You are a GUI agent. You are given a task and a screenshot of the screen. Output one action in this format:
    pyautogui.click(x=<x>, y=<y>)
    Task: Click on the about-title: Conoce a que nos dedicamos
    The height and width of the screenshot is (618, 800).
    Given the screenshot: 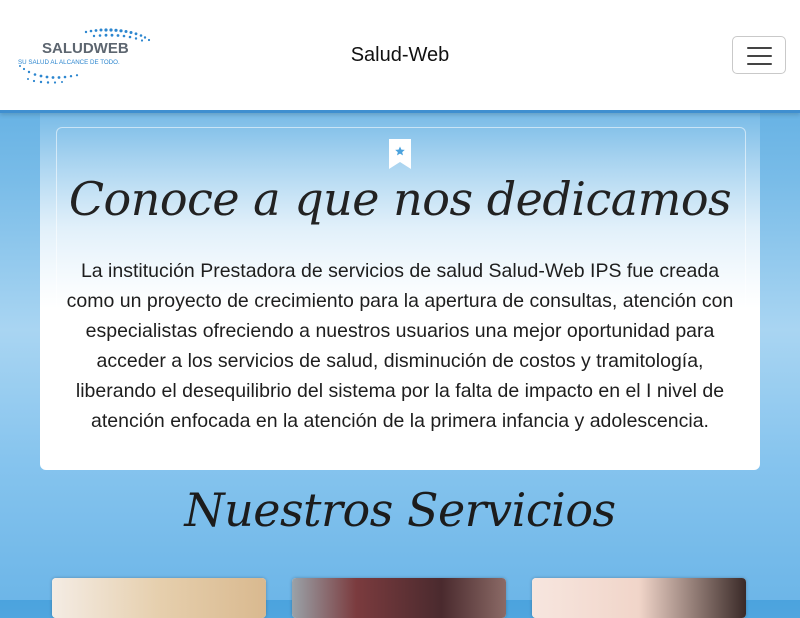 What is the action you would take?
    pyautogui.click(x=400, y=199)
    